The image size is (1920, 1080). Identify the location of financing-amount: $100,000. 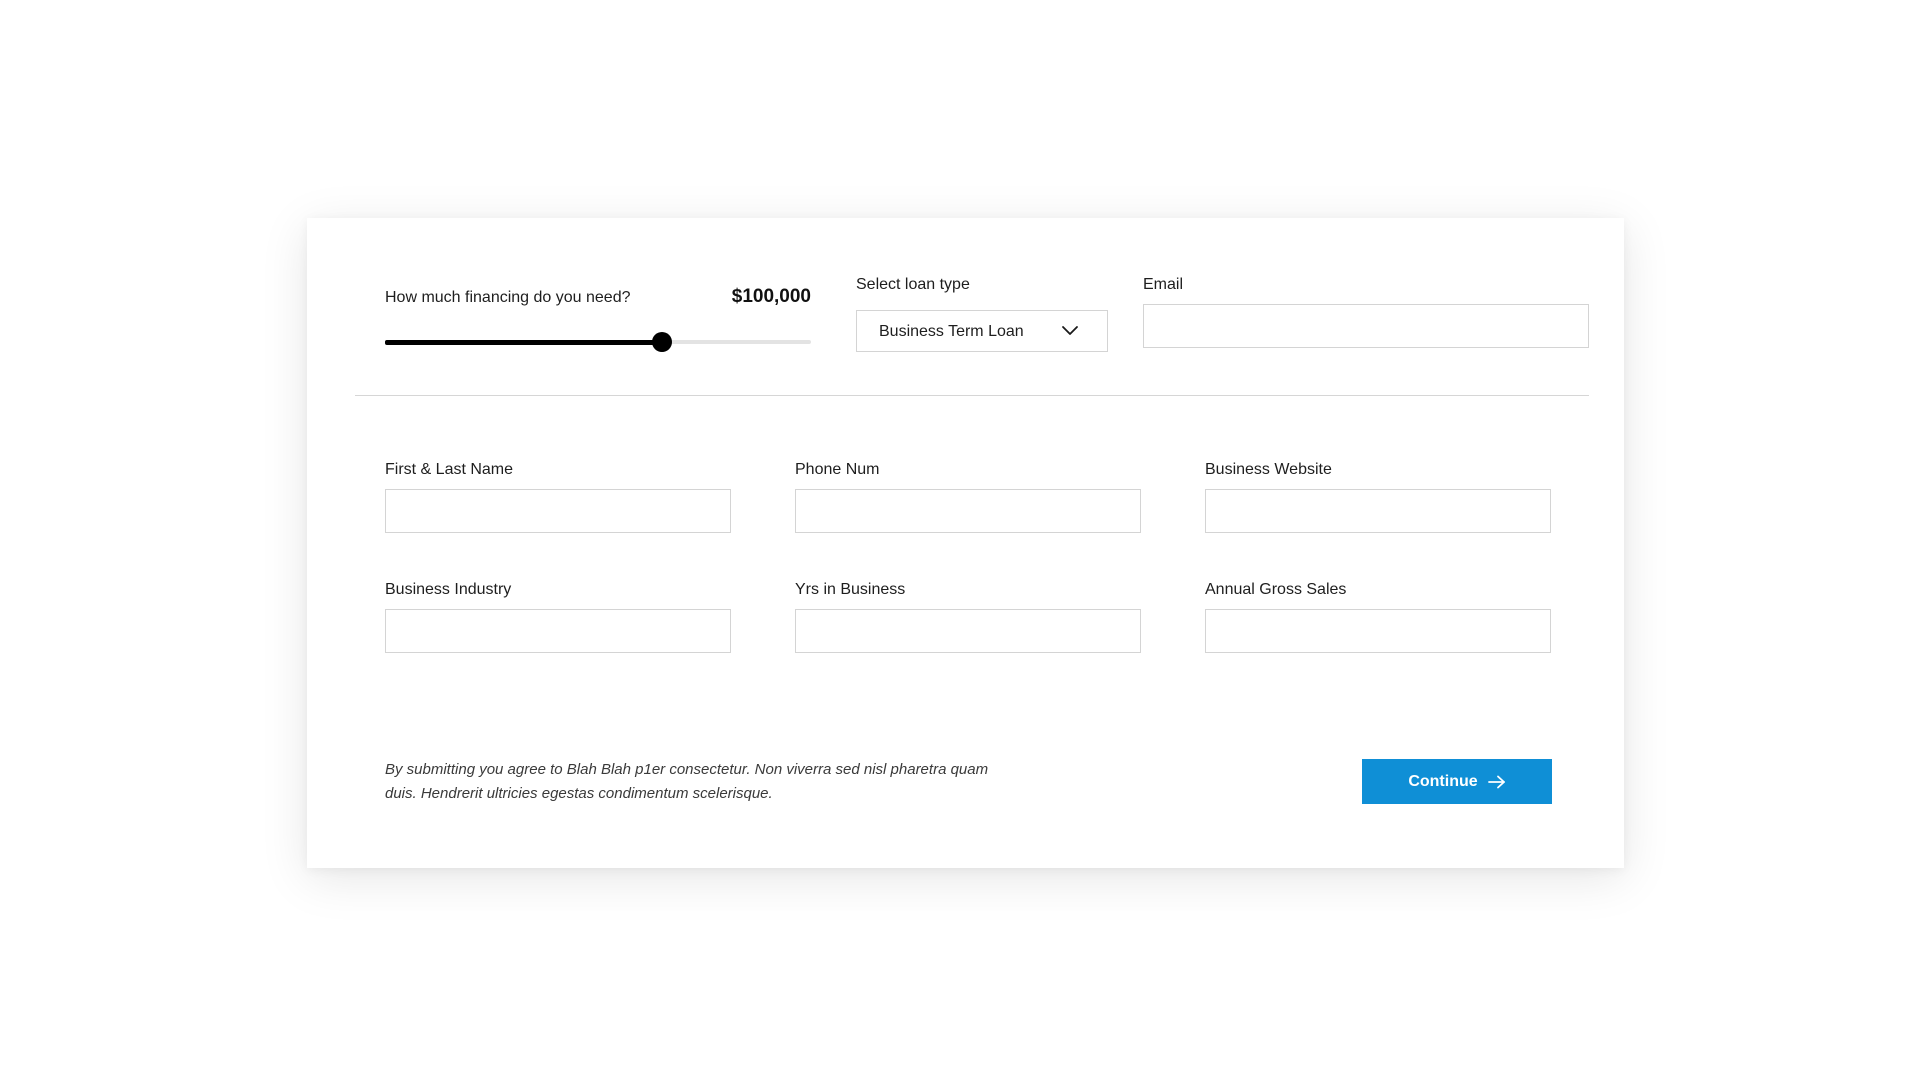
(771, 296).